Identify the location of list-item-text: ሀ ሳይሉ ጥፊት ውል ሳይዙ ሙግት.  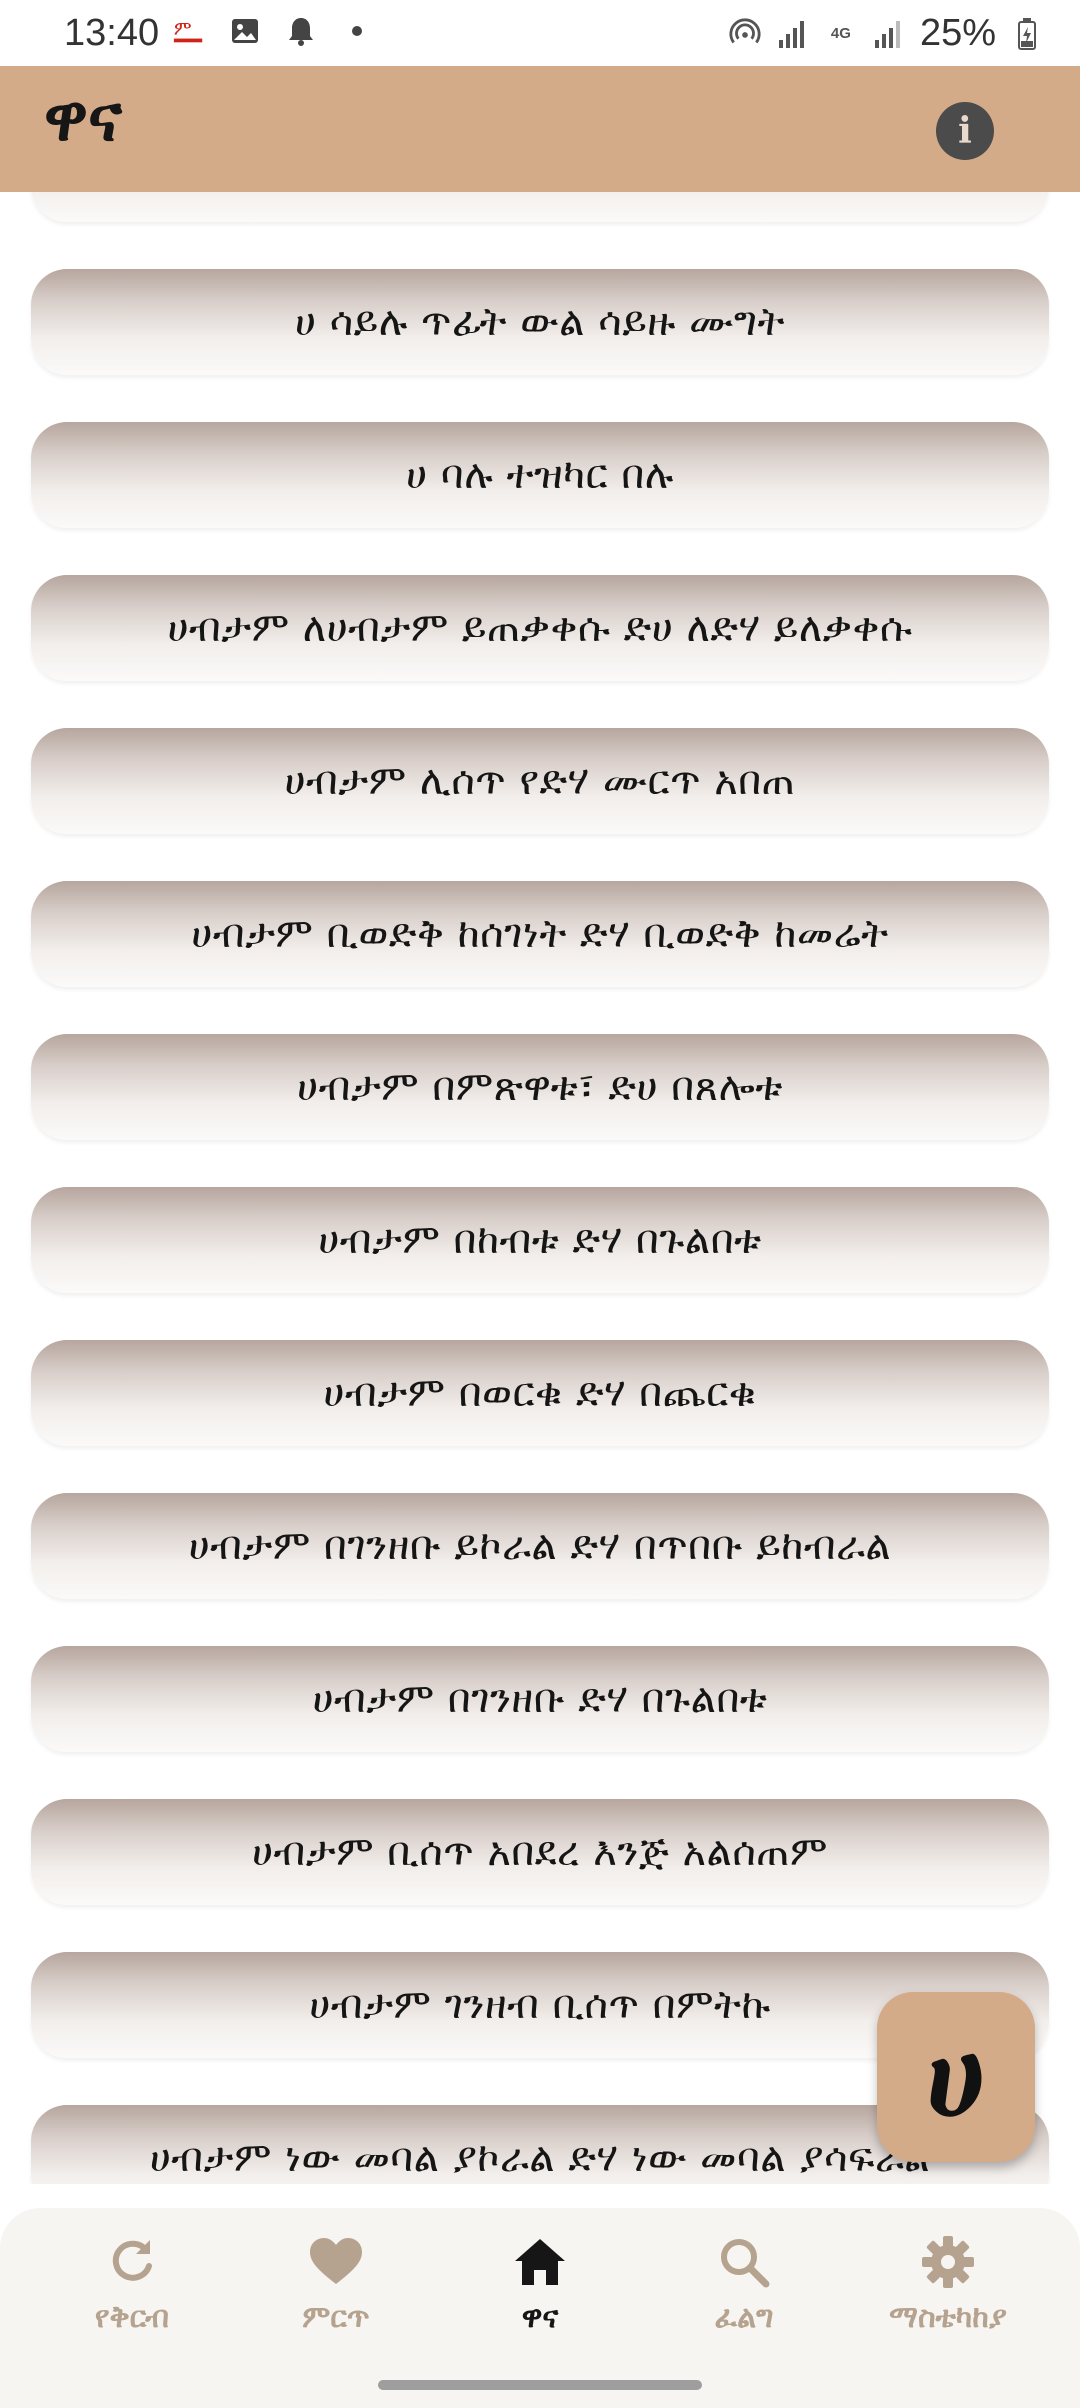
(539, 322).